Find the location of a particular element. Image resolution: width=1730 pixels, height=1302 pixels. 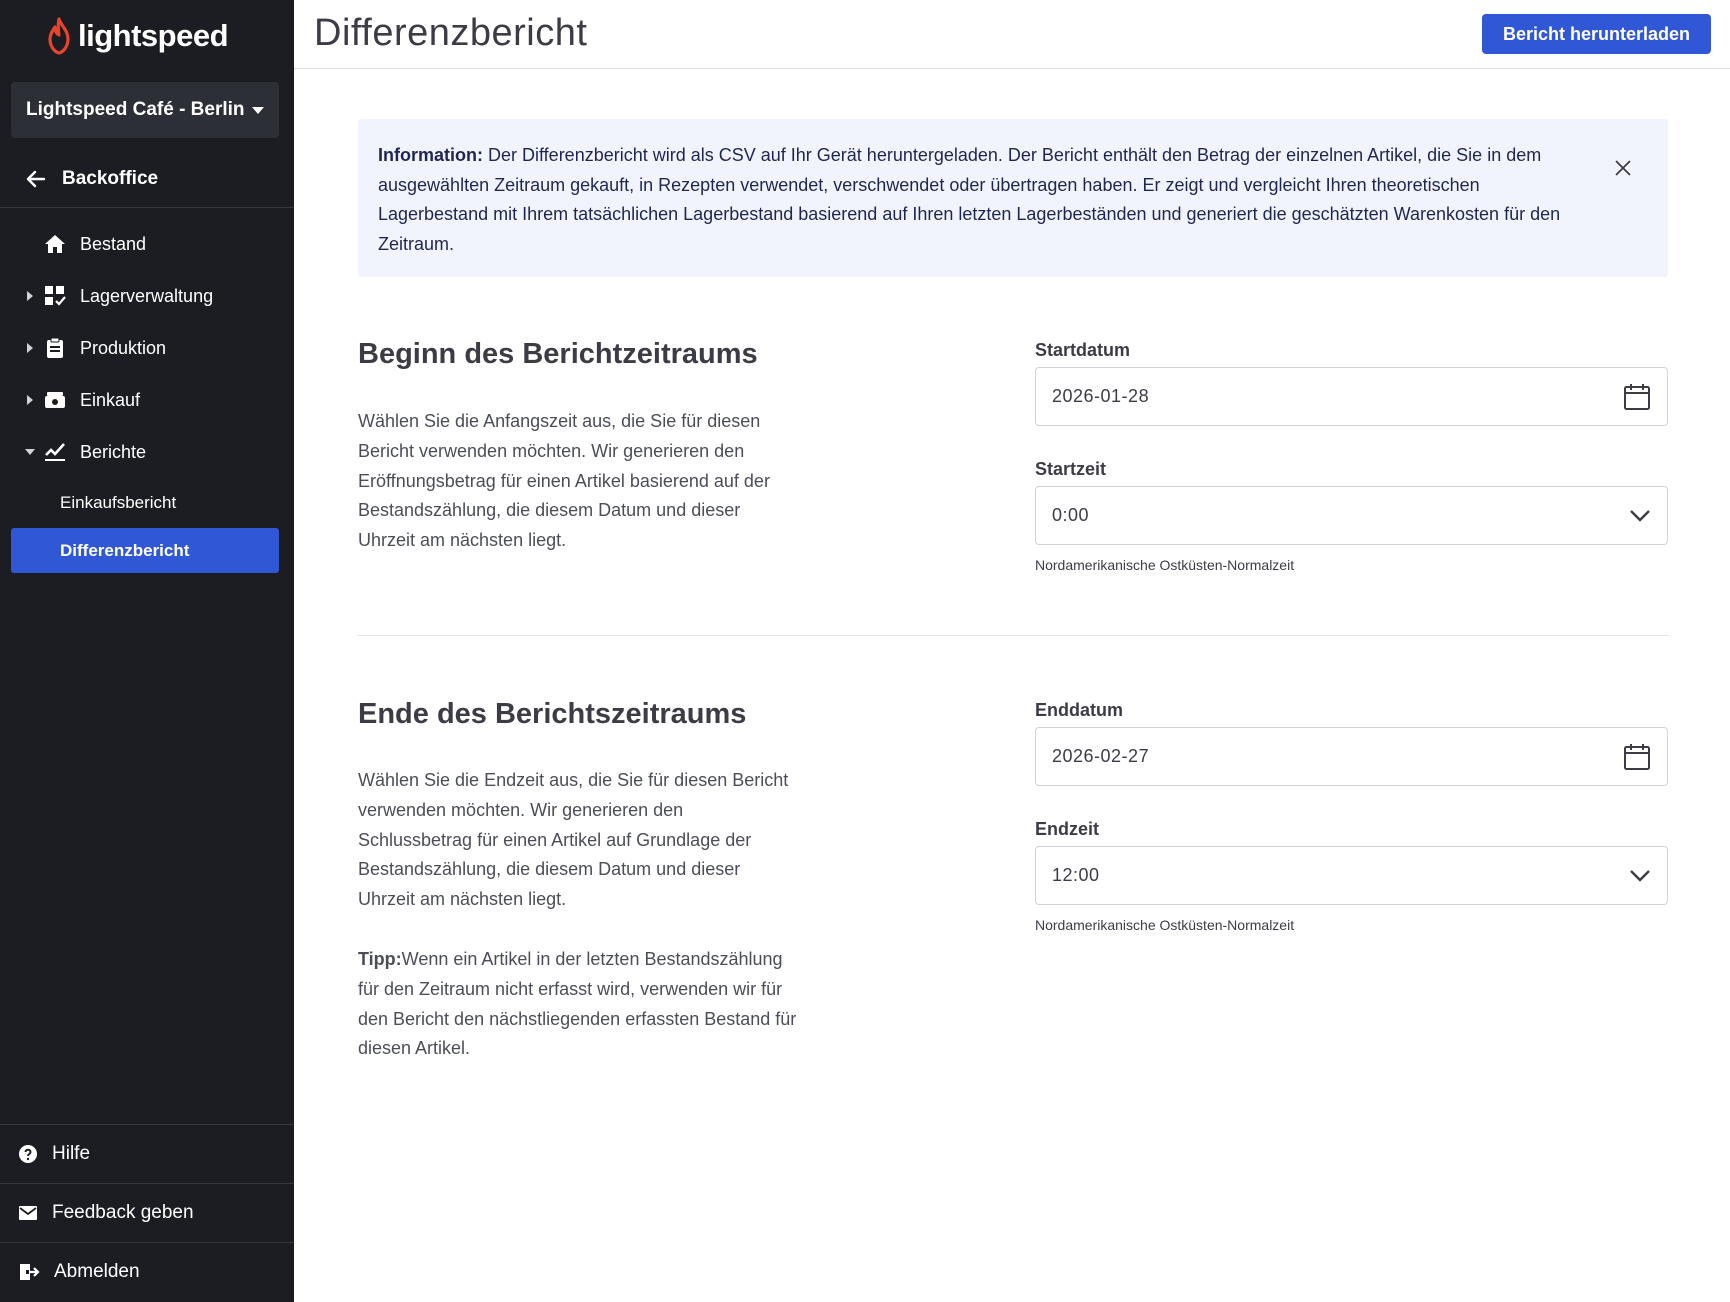

clipboard-icon is located at coordinates (55, 348).